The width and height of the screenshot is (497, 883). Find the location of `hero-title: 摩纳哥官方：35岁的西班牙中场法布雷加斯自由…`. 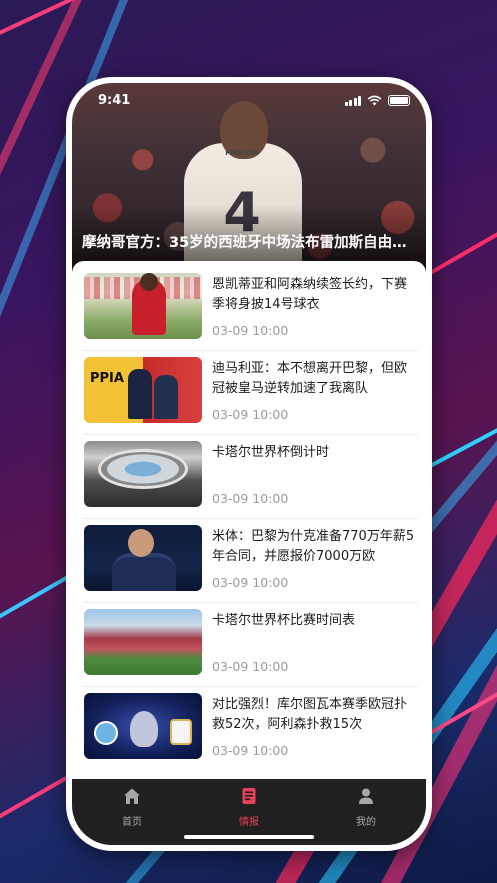

hero-title: 摩纳哥官方：35岁的西班牙中场法布雷加斯自由… is located at coordinates (244, 243).